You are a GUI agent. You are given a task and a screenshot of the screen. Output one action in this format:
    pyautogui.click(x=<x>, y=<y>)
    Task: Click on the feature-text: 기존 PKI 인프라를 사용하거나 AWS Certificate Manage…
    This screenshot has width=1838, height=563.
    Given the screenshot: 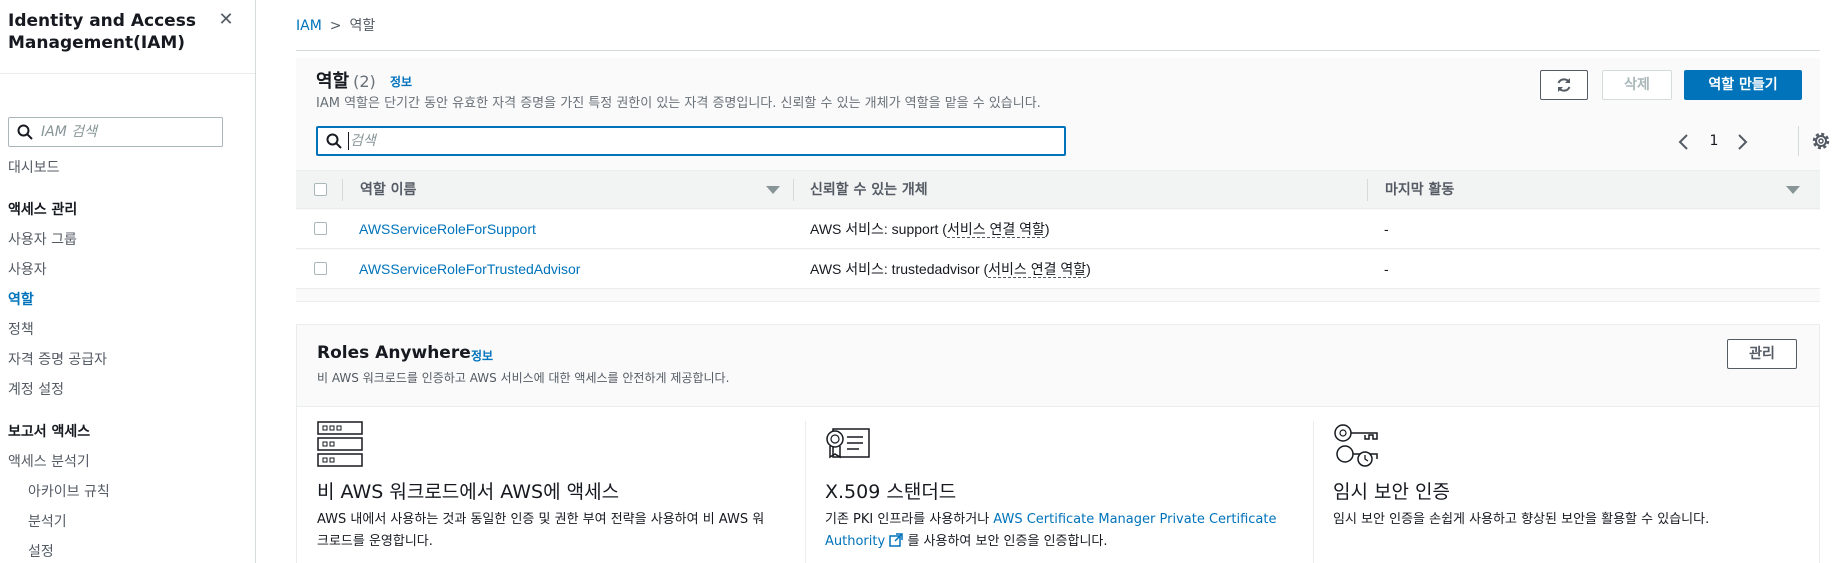 What is the action you would take?
    pyautogui.click(x=1060, y=531)
    